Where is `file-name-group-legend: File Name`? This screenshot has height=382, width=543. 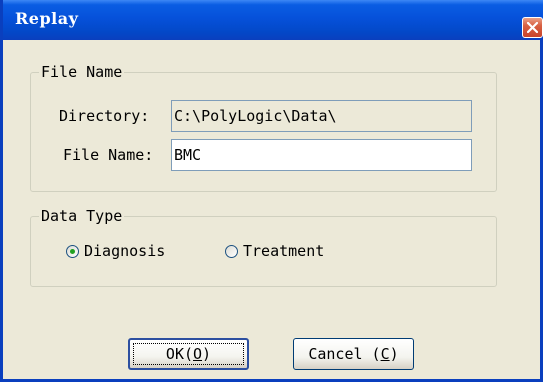
file-name-group-legend: File Name is located at coordinates (82, 72).